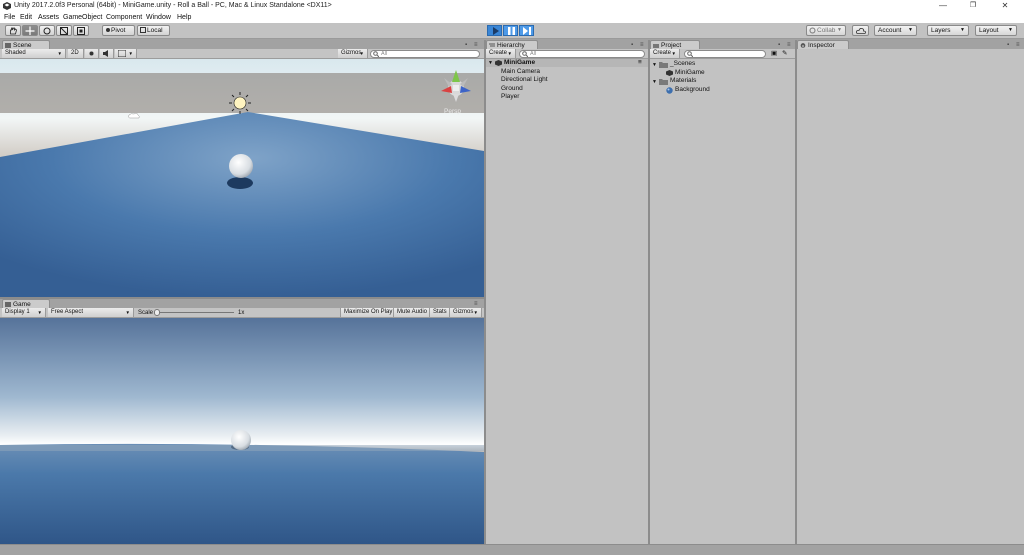 The width and height of the screenshot is (1024, 555). I want to click on hierarchy-search-input: All, so click(582, 54).